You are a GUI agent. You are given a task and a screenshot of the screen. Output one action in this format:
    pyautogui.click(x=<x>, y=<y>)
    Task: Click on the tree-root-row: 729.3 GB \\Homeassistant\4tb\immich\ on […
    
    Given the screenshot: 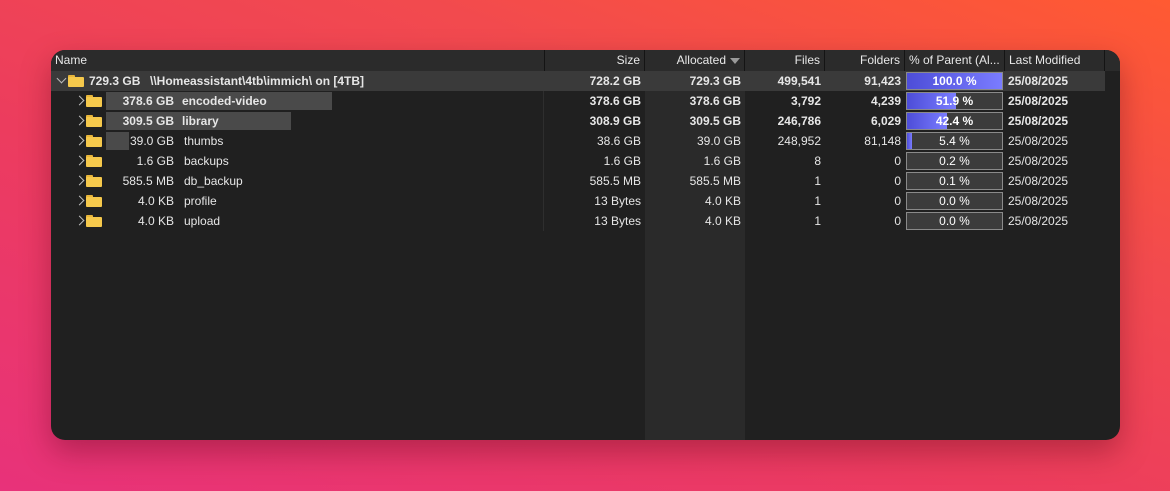 What is the action you would take?
    pyautogui.click(x=585, y=81)
    